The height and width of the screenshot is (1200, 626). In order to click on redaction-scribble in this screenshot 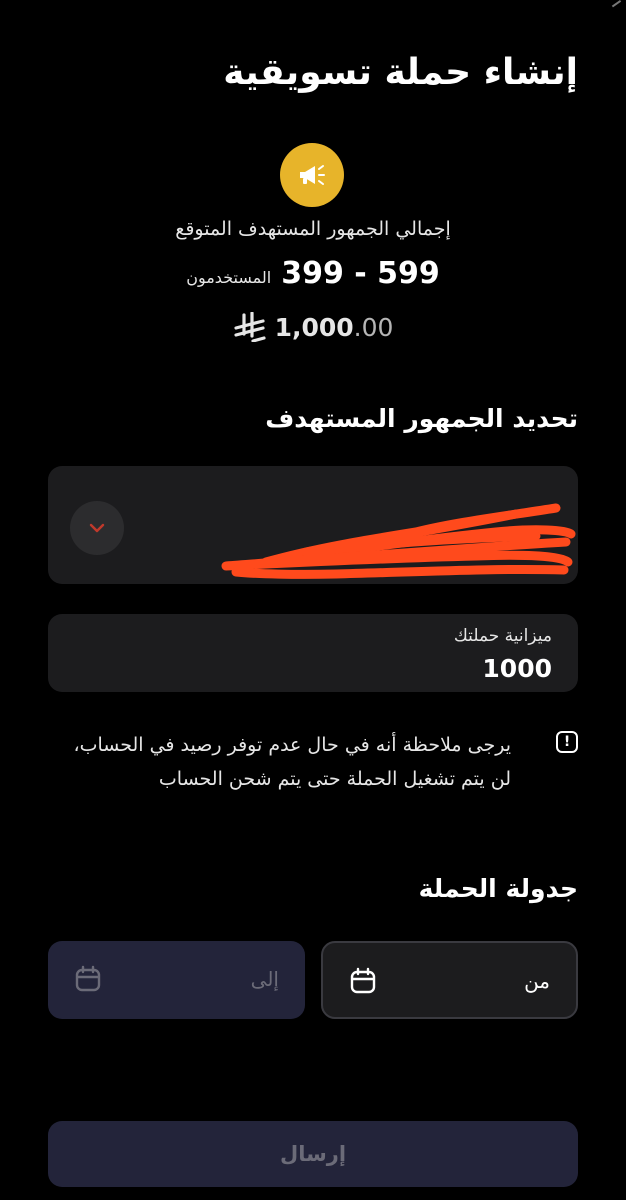, I will do `click(398, 541)`.